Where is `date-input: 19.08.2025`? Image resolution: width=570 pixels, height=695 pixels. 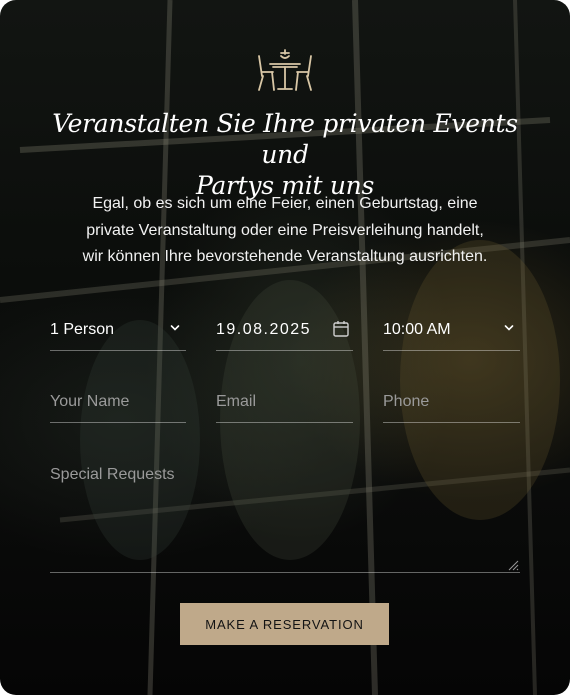
date-input: 19.08.2025 is located at coordinates (284, 330).